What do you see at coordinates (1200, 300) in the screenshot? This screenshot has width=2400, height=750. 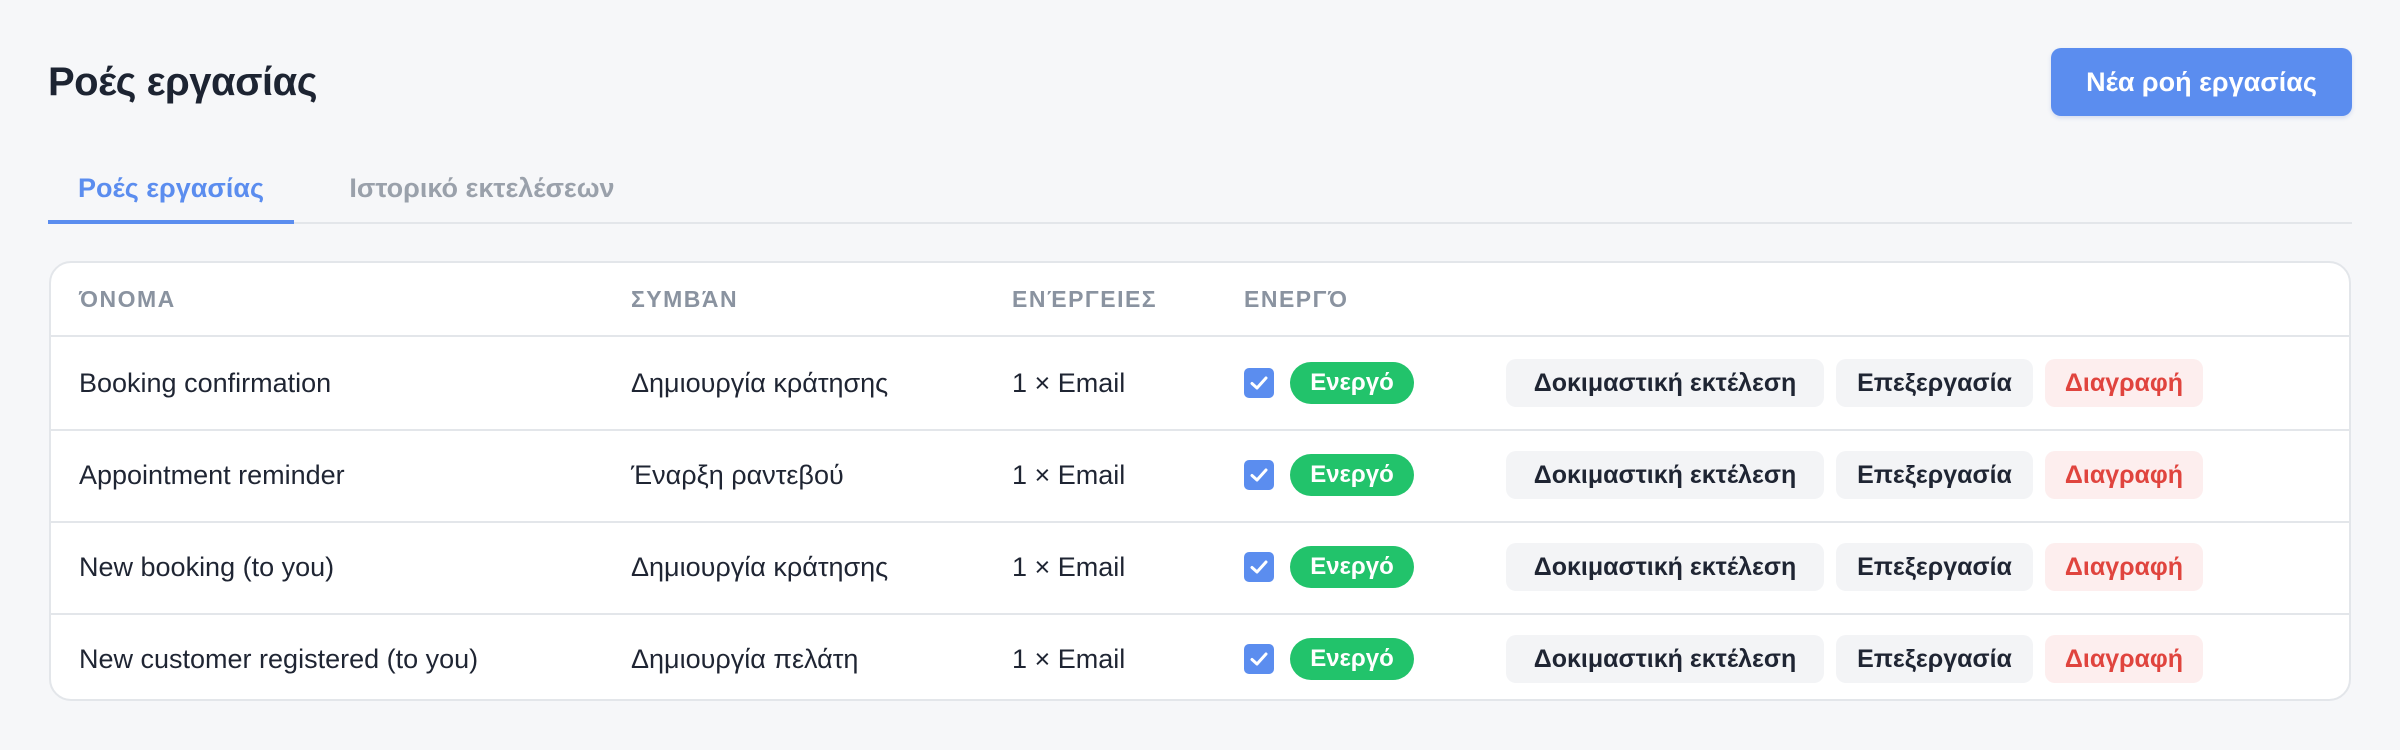 I see `table-header: ΌΝΟΜΑ ΣΥΜΒΆΝ ΕΝΈΡΓΕΙΕΣ ΕΝΕΡΓΌ` at bounding box center [1200, 300].